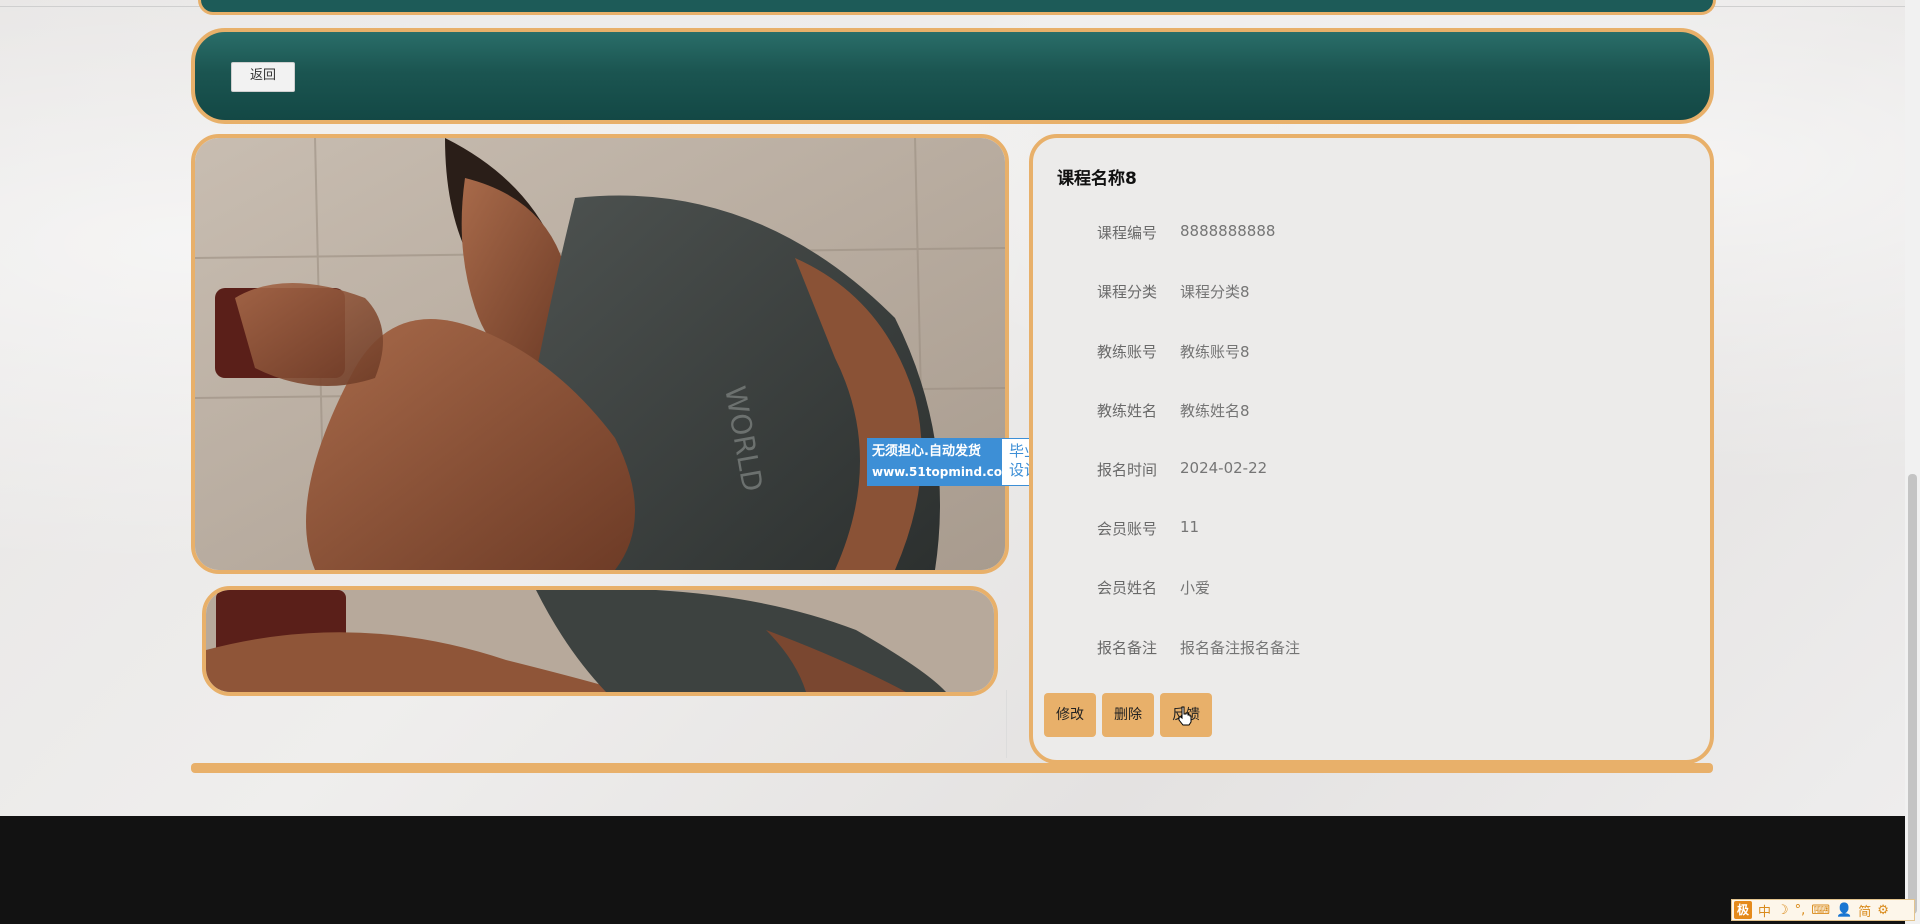 The height and width of the screenshot is (924, 1920). Describe the element at coordinates (1127, 292) in the screenshot. I see `field-label: 课程分类` at that location.